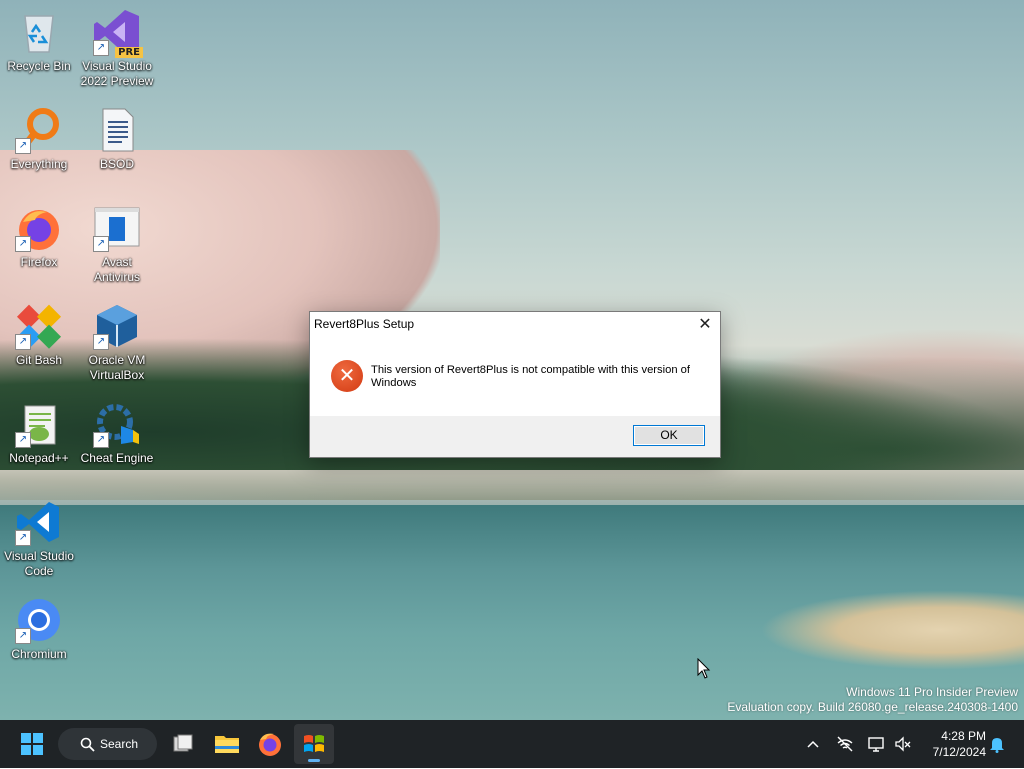 This screenshot has height=769, width=1024. What do you see at coordinates (515, 325) in the screenshot?
I see `dialog-titlebar: Revert8Plus Setup ✕` at bounding box center [515, 325].